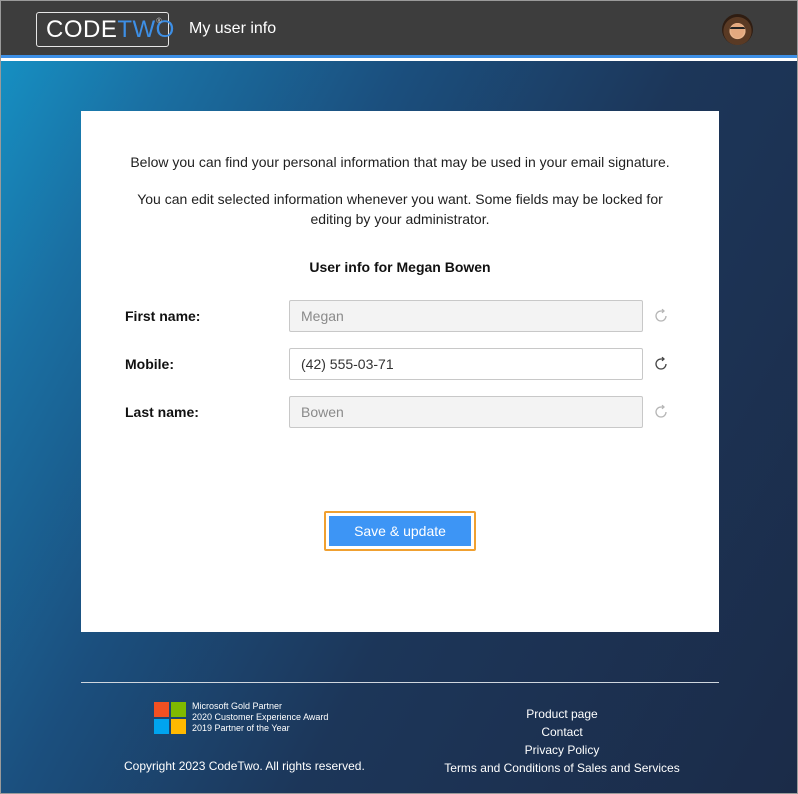 The width and height of the screenshot is (798, 794). I want to click on avatar-glasses, so click(737, 29).